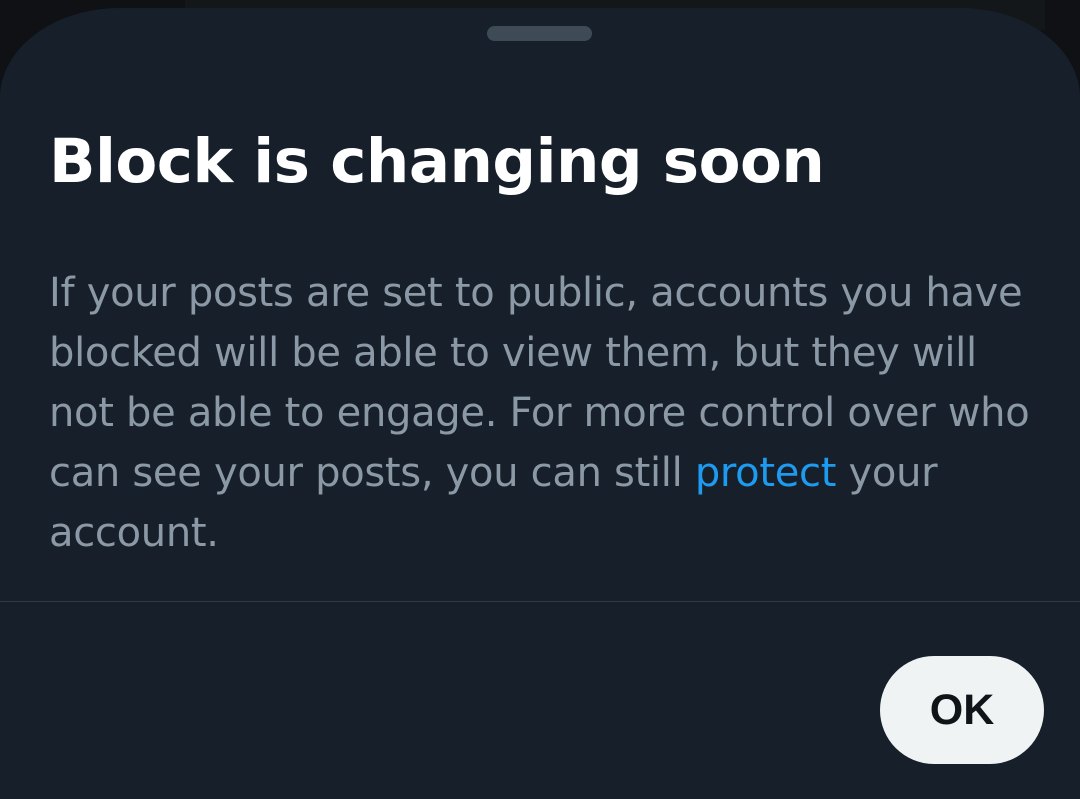  I want to click on ok-button: OK, so click(962, 710).